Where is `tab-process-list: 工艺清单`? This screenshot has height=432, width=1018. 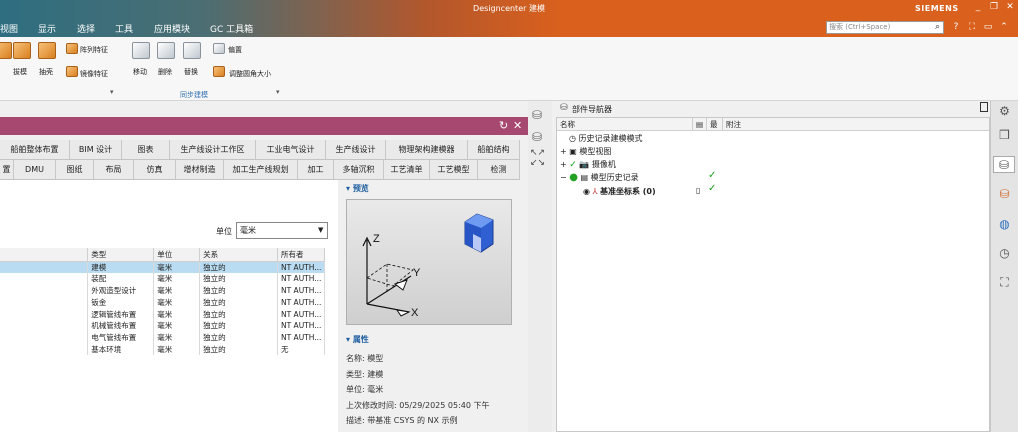
tab-process-list: 工艺清单 is located at coordinates (407, 170).